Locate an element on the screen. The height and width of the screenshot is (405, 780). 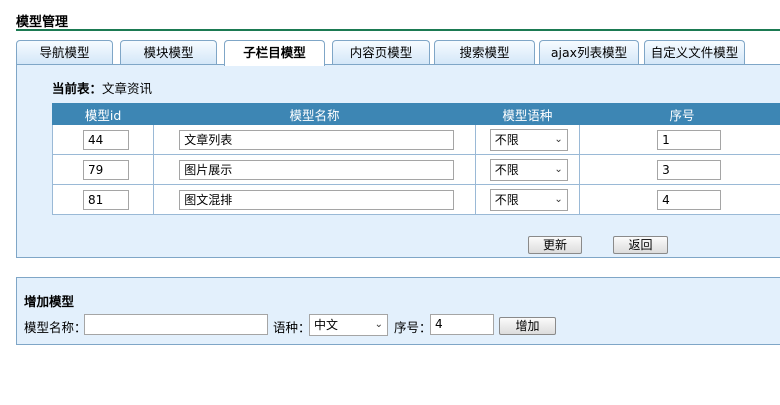
new-model-name-input is located at coordinates (176, 324).